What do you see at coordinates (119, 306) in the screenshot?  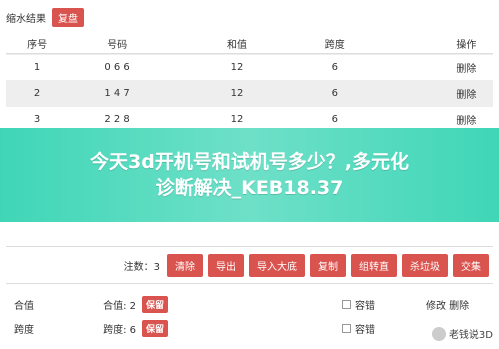 I see `condition-value: 合值: 2` at bounding box center [119, 306].